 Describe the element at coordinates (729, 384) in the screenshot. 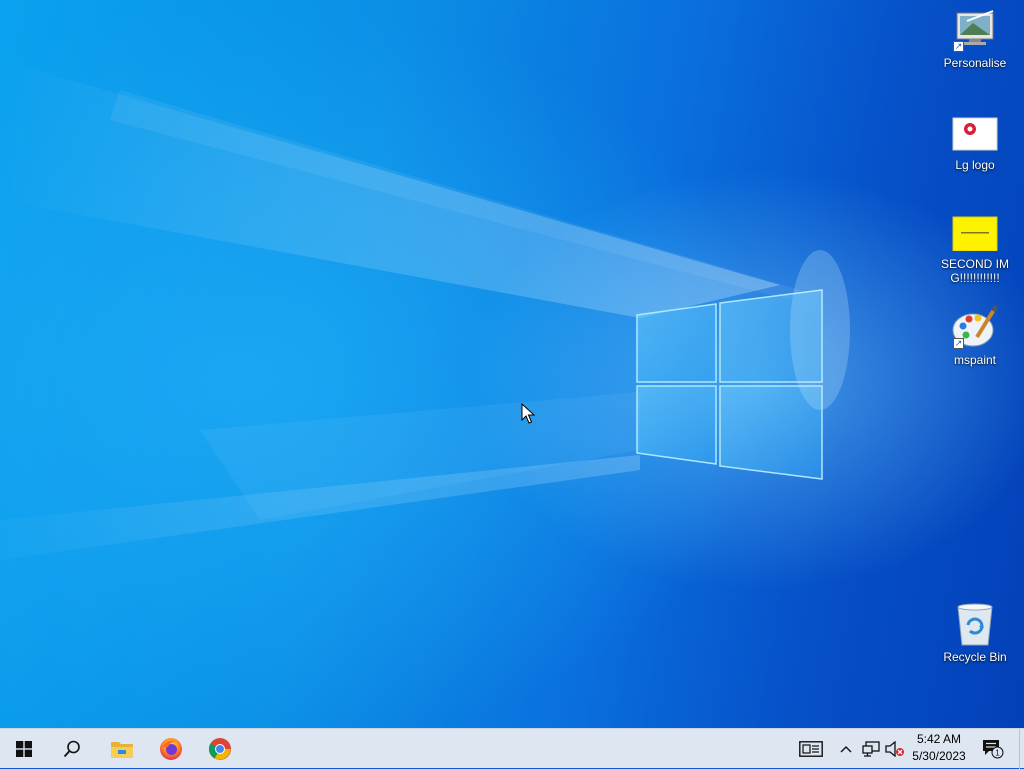

I see `windows-logo-graphic` at that location.